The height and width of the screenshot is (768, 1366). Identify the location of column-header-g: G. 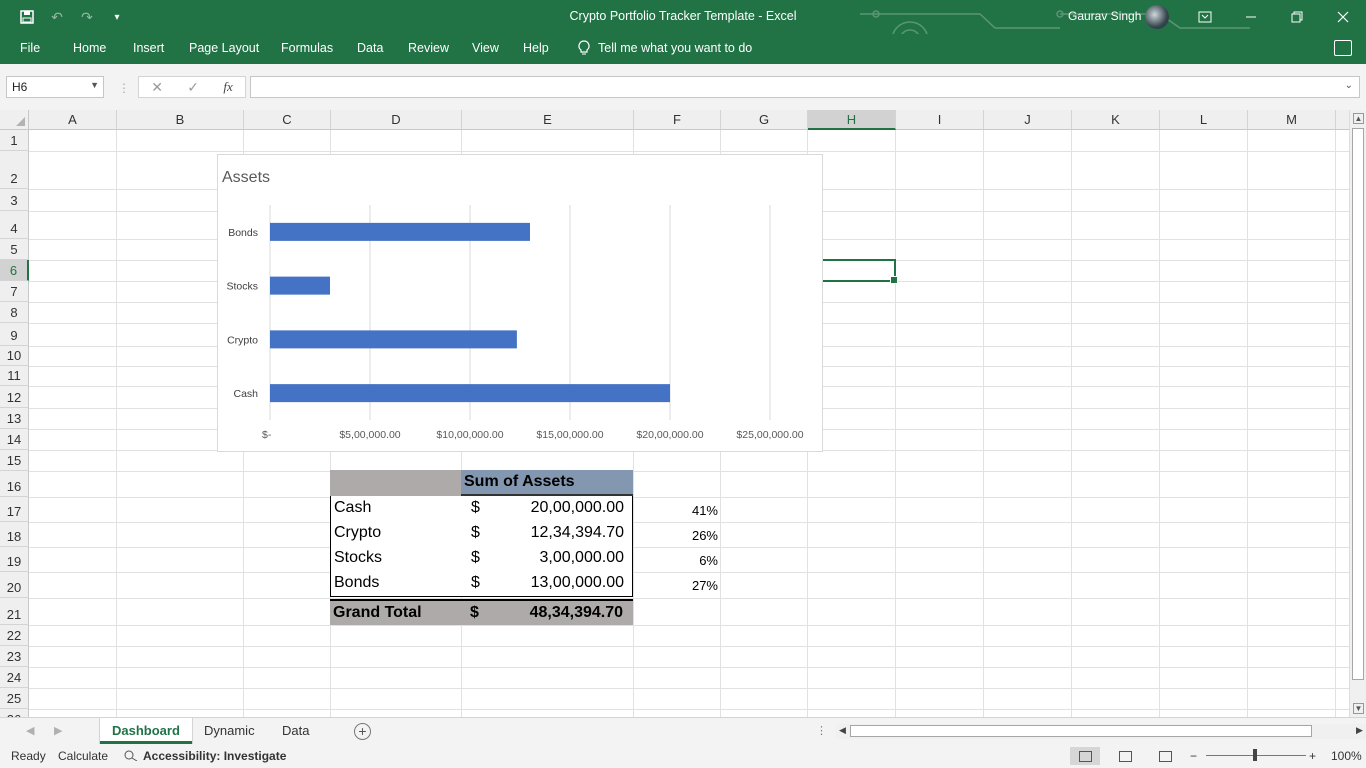
(764, 120).